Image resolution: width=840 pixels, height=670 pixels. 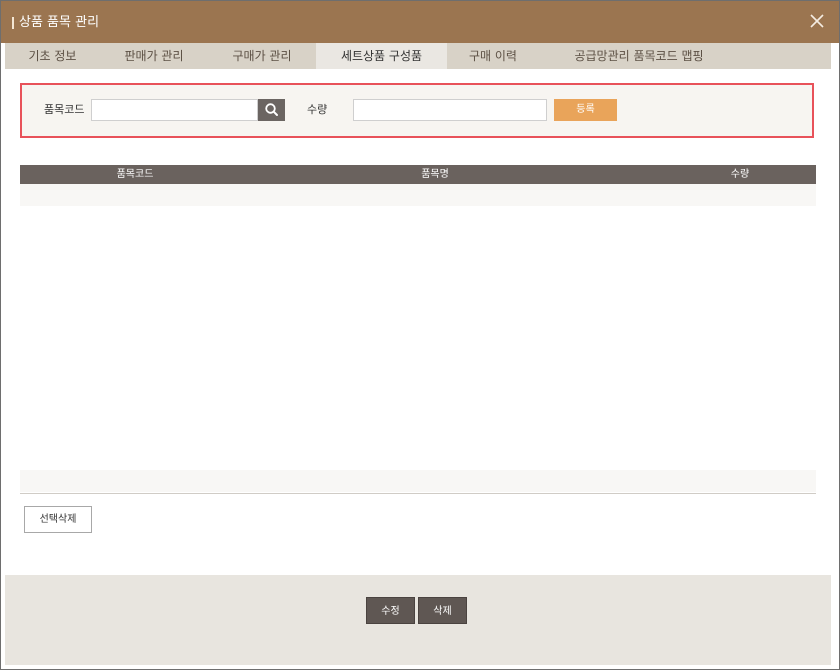 What do you see at coordinates (317, 109) in the screenshot?
I see `quantity-label: 수량` at bounding box center [317, 109].